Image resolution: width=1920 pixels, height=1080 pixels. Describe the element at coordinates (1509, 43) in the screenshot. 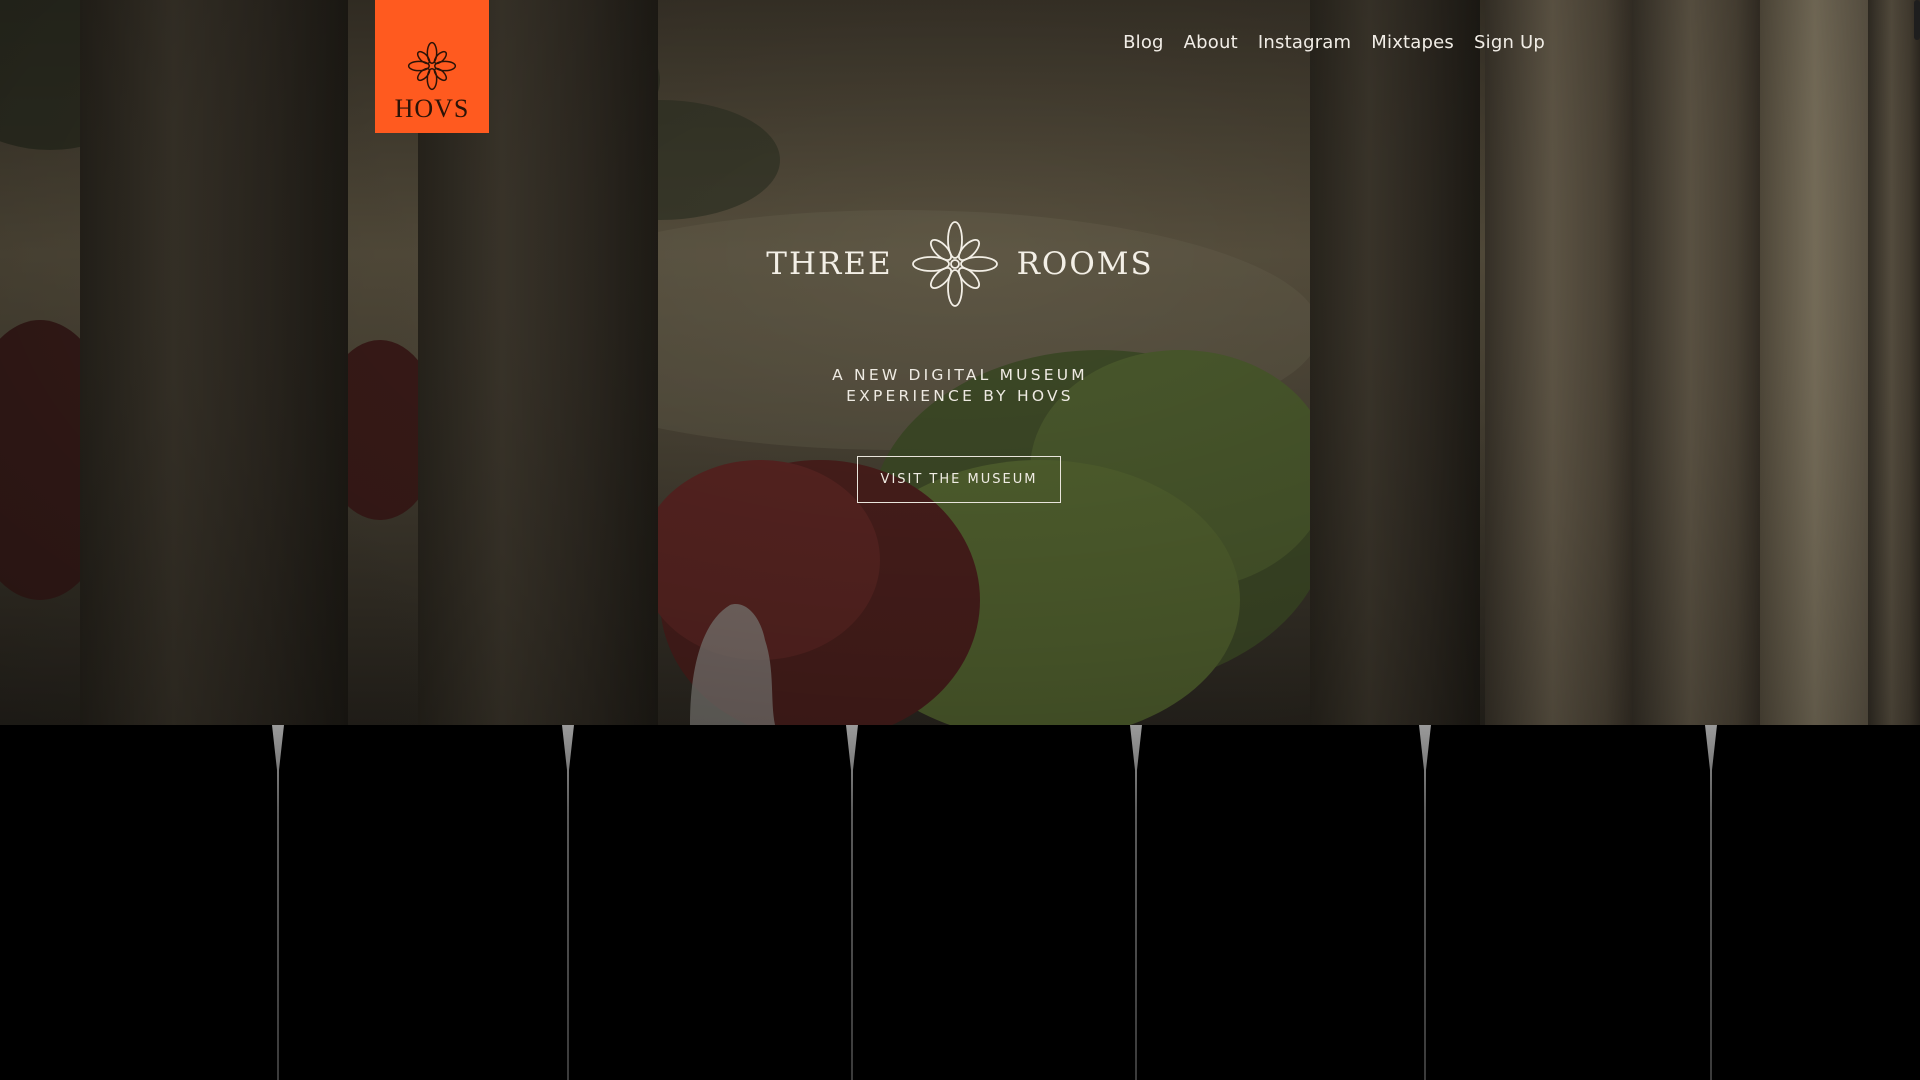

I see `nav-item-sign-up: Sign Up` at that location.